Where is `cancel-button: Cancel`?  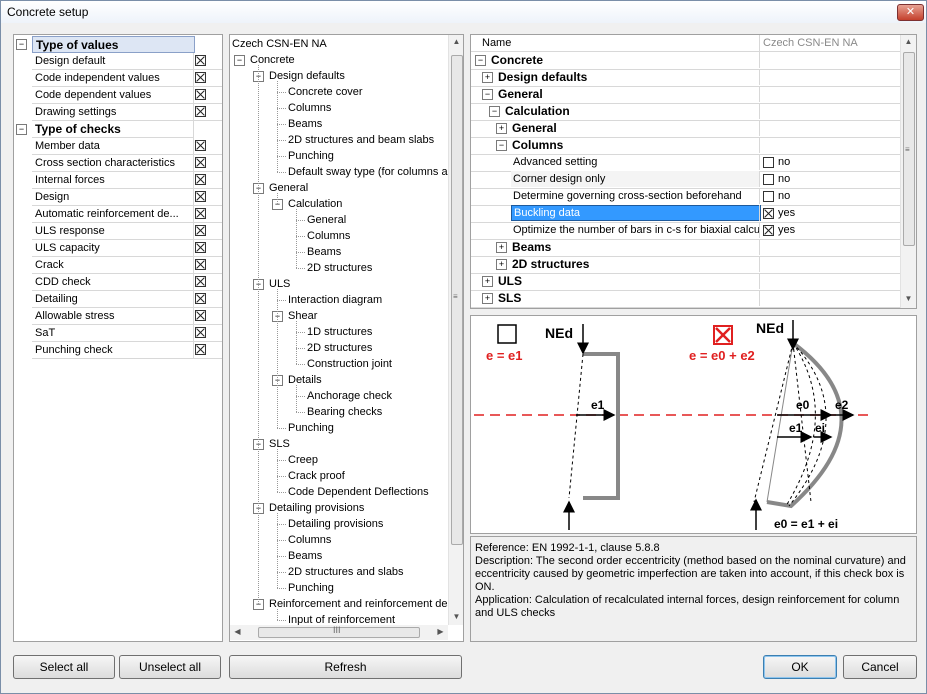 cancel-button: Cancel is located at coordinates (880, 667).